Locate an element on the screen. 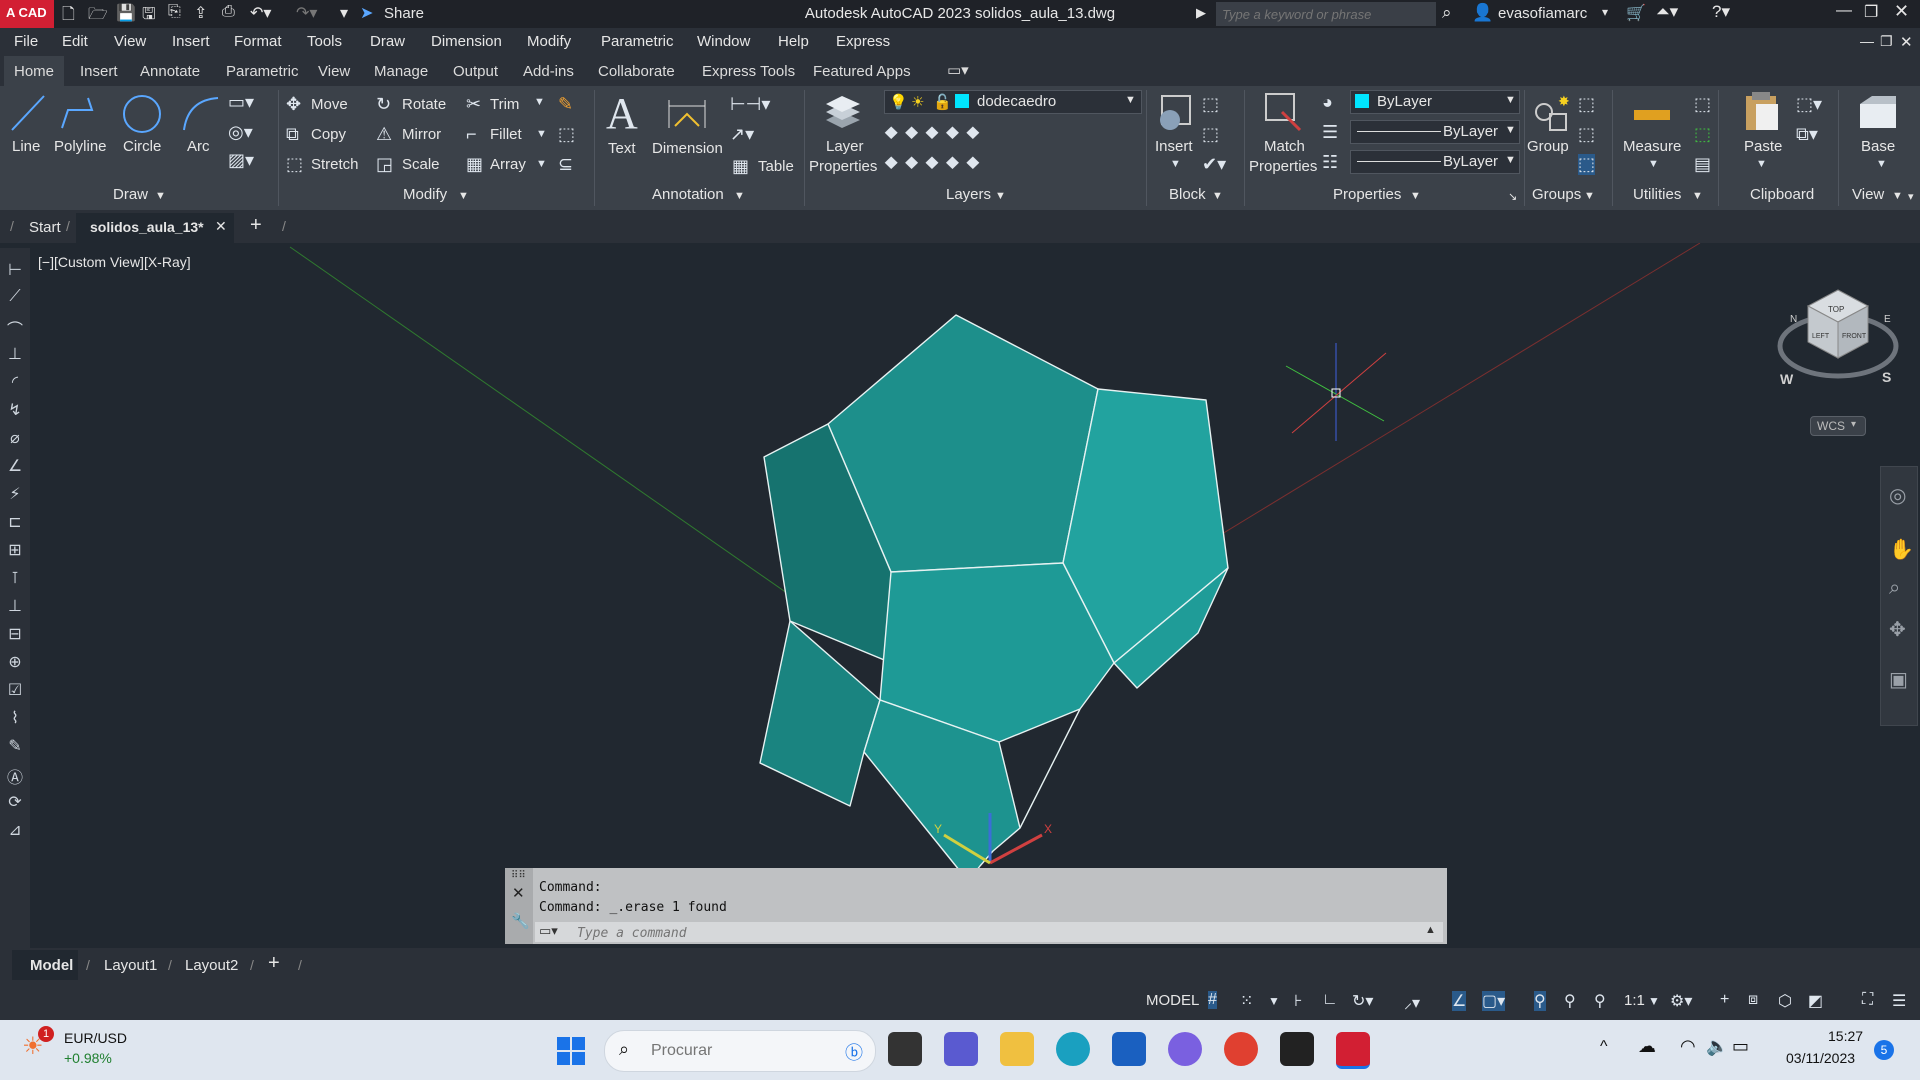 This screenshot has height=1080, width=1920. edge-icon is located at coordinates (1073, 1049).